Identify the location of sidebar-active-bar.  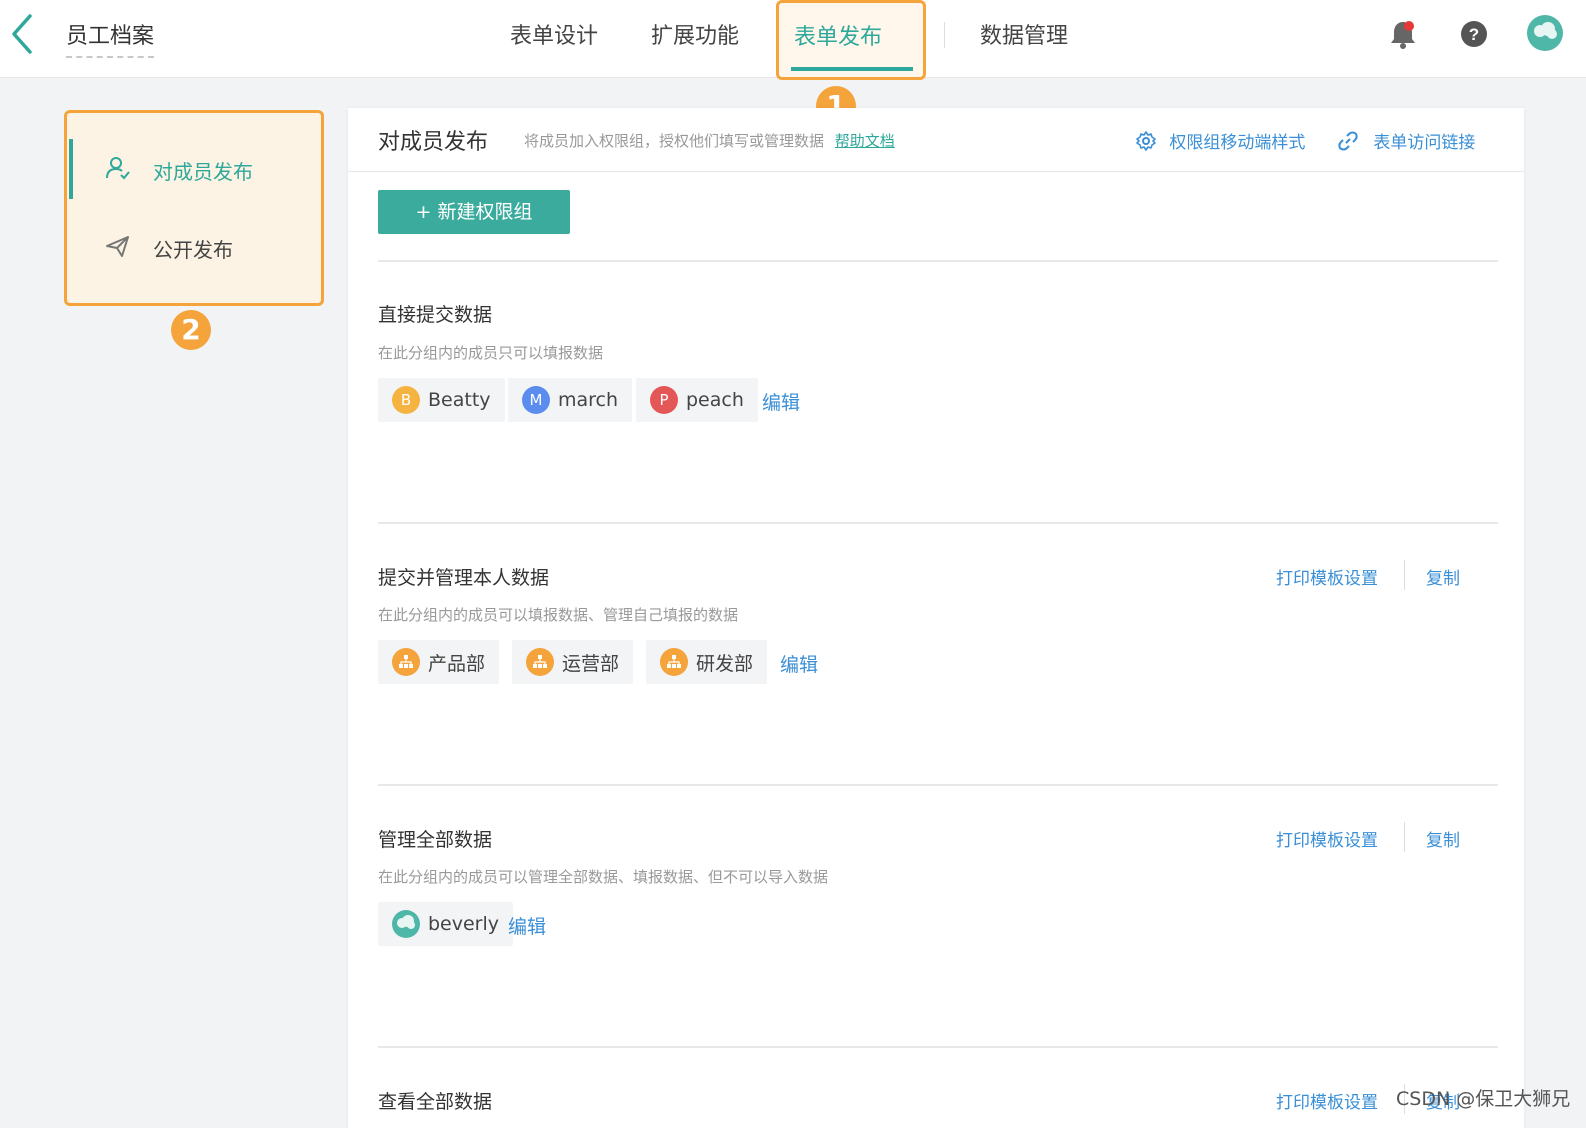
(71, 169).